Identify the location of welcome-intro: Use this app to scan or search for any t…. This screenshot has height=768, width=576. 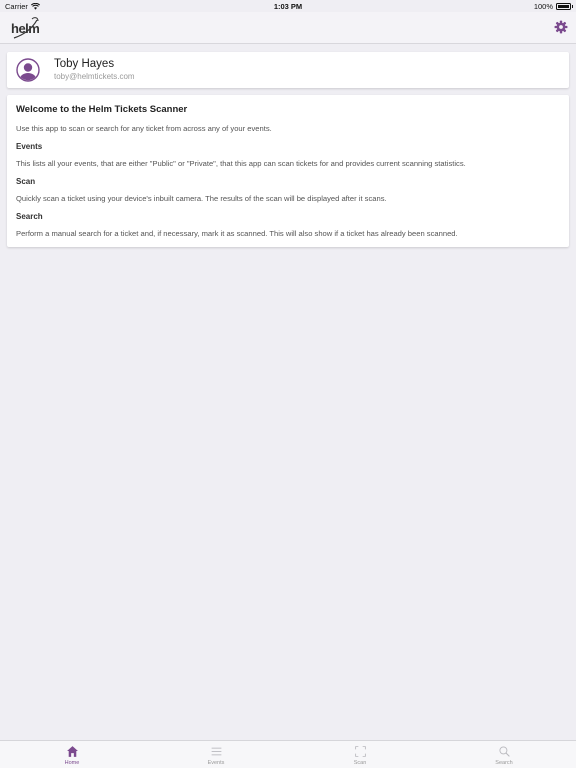
(144, 128).